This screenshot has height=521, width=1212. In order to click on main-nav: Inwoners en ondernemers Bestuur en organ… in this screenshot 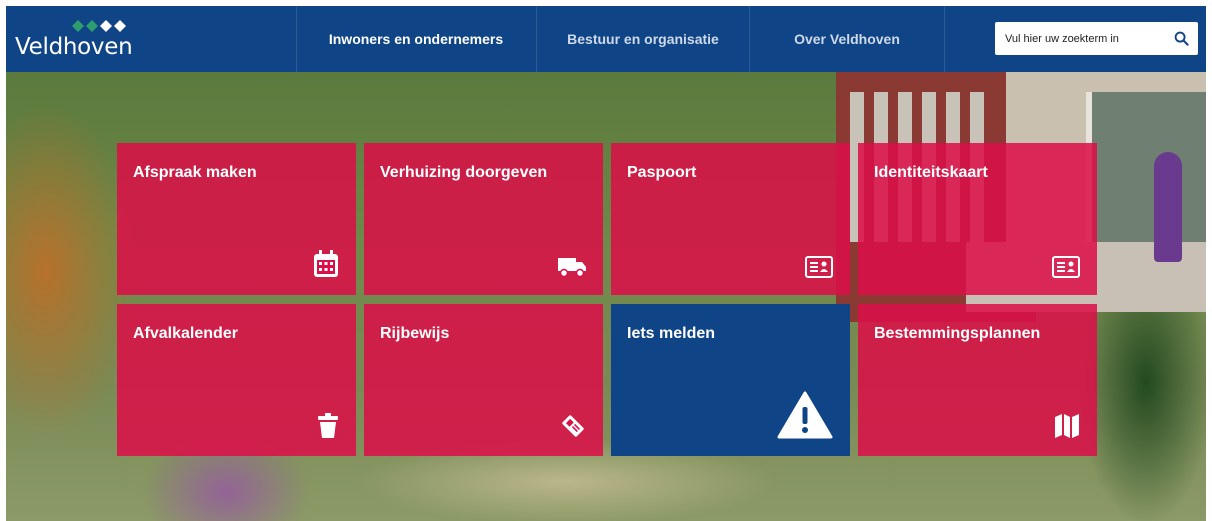, I will do `click(620, 39)`.